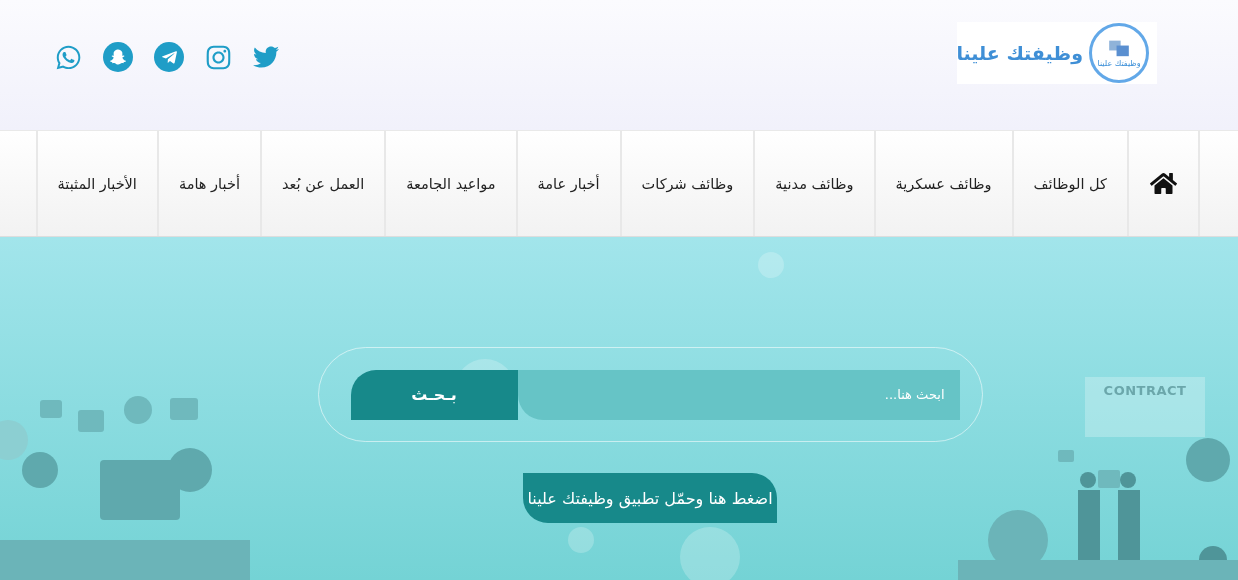 Image resolution: width=1238 pixels, height=580 pixels. What do you see at coordinates (266, 57) in the screenshot?
I see `twitter-icon` at bounding box center [266, 57].